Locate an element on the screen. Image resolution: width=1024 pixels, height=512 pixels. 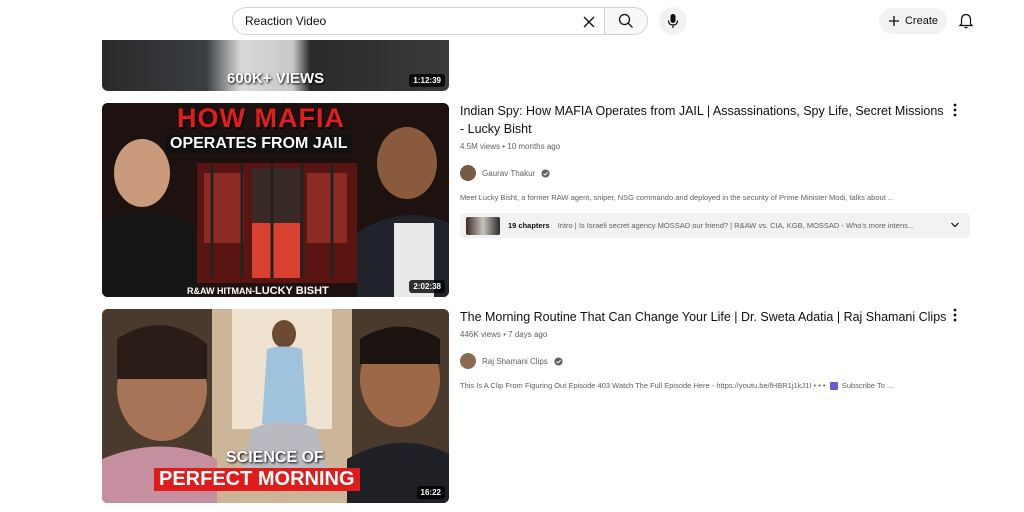
create-button: Create is located at coordinates (913, 21).